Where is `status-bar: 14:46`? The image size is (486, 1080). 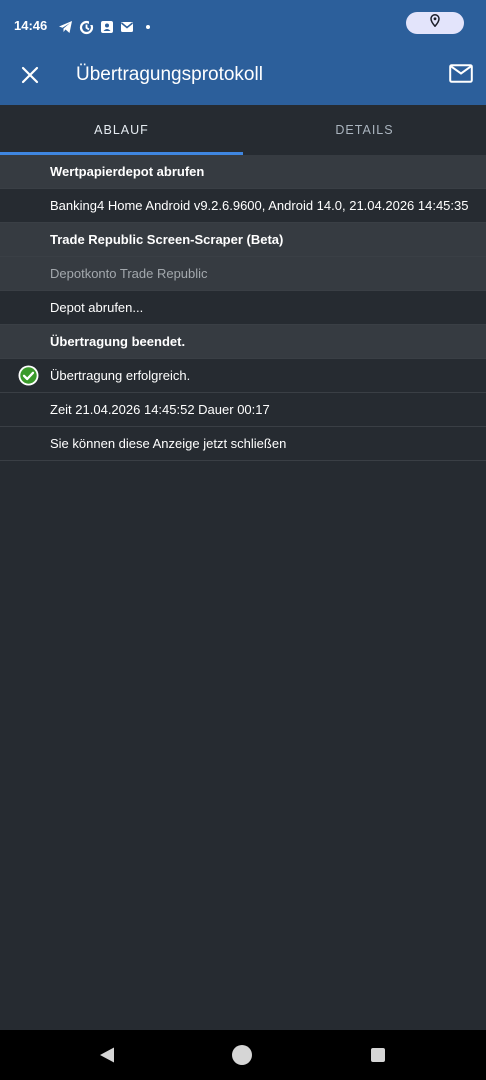
status-bar: 14:46 is located at coordinates (243, 24).